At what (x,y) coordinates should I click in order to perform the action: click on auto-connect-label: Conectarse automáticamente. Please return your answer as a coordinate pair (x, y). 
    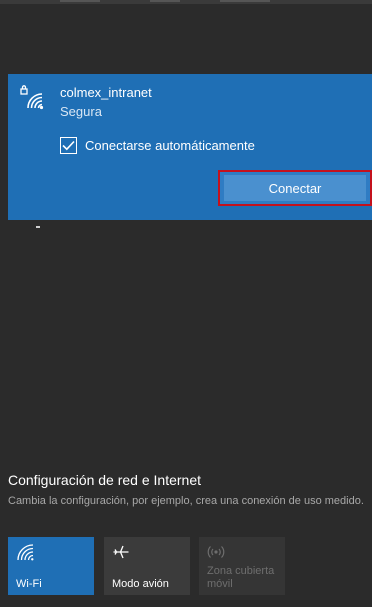
    Looking at the image, I should click on (170, 145).